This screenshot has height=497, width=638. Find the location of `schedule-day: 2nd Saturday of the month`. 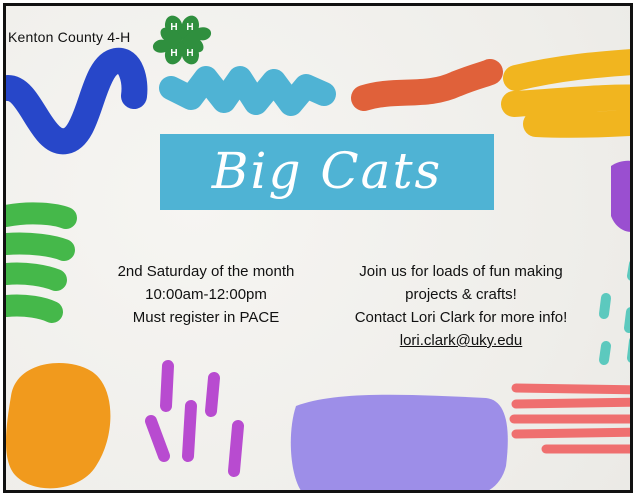

schedule-day: 2nd Saturday of the month is located at coordinates (206, 271).